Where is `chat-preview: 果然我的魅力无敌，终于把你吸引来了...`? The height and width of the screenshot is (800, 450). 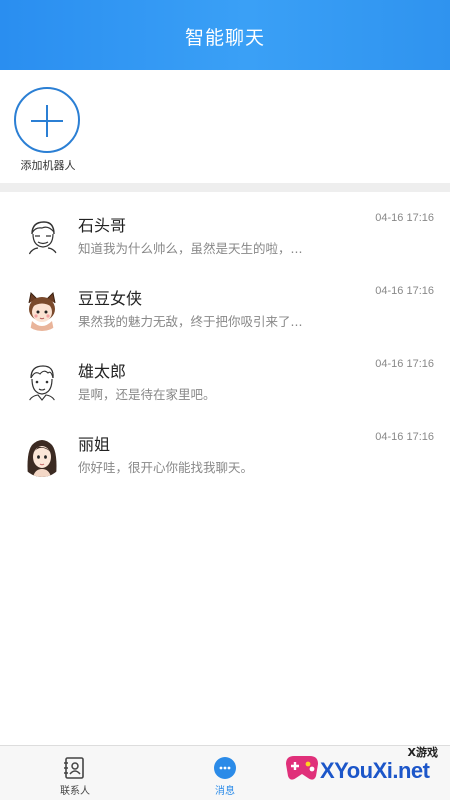
chat-preview: 果然我的魅力无敌，终于把你吸引来了... is located at coordinates (190, 321).